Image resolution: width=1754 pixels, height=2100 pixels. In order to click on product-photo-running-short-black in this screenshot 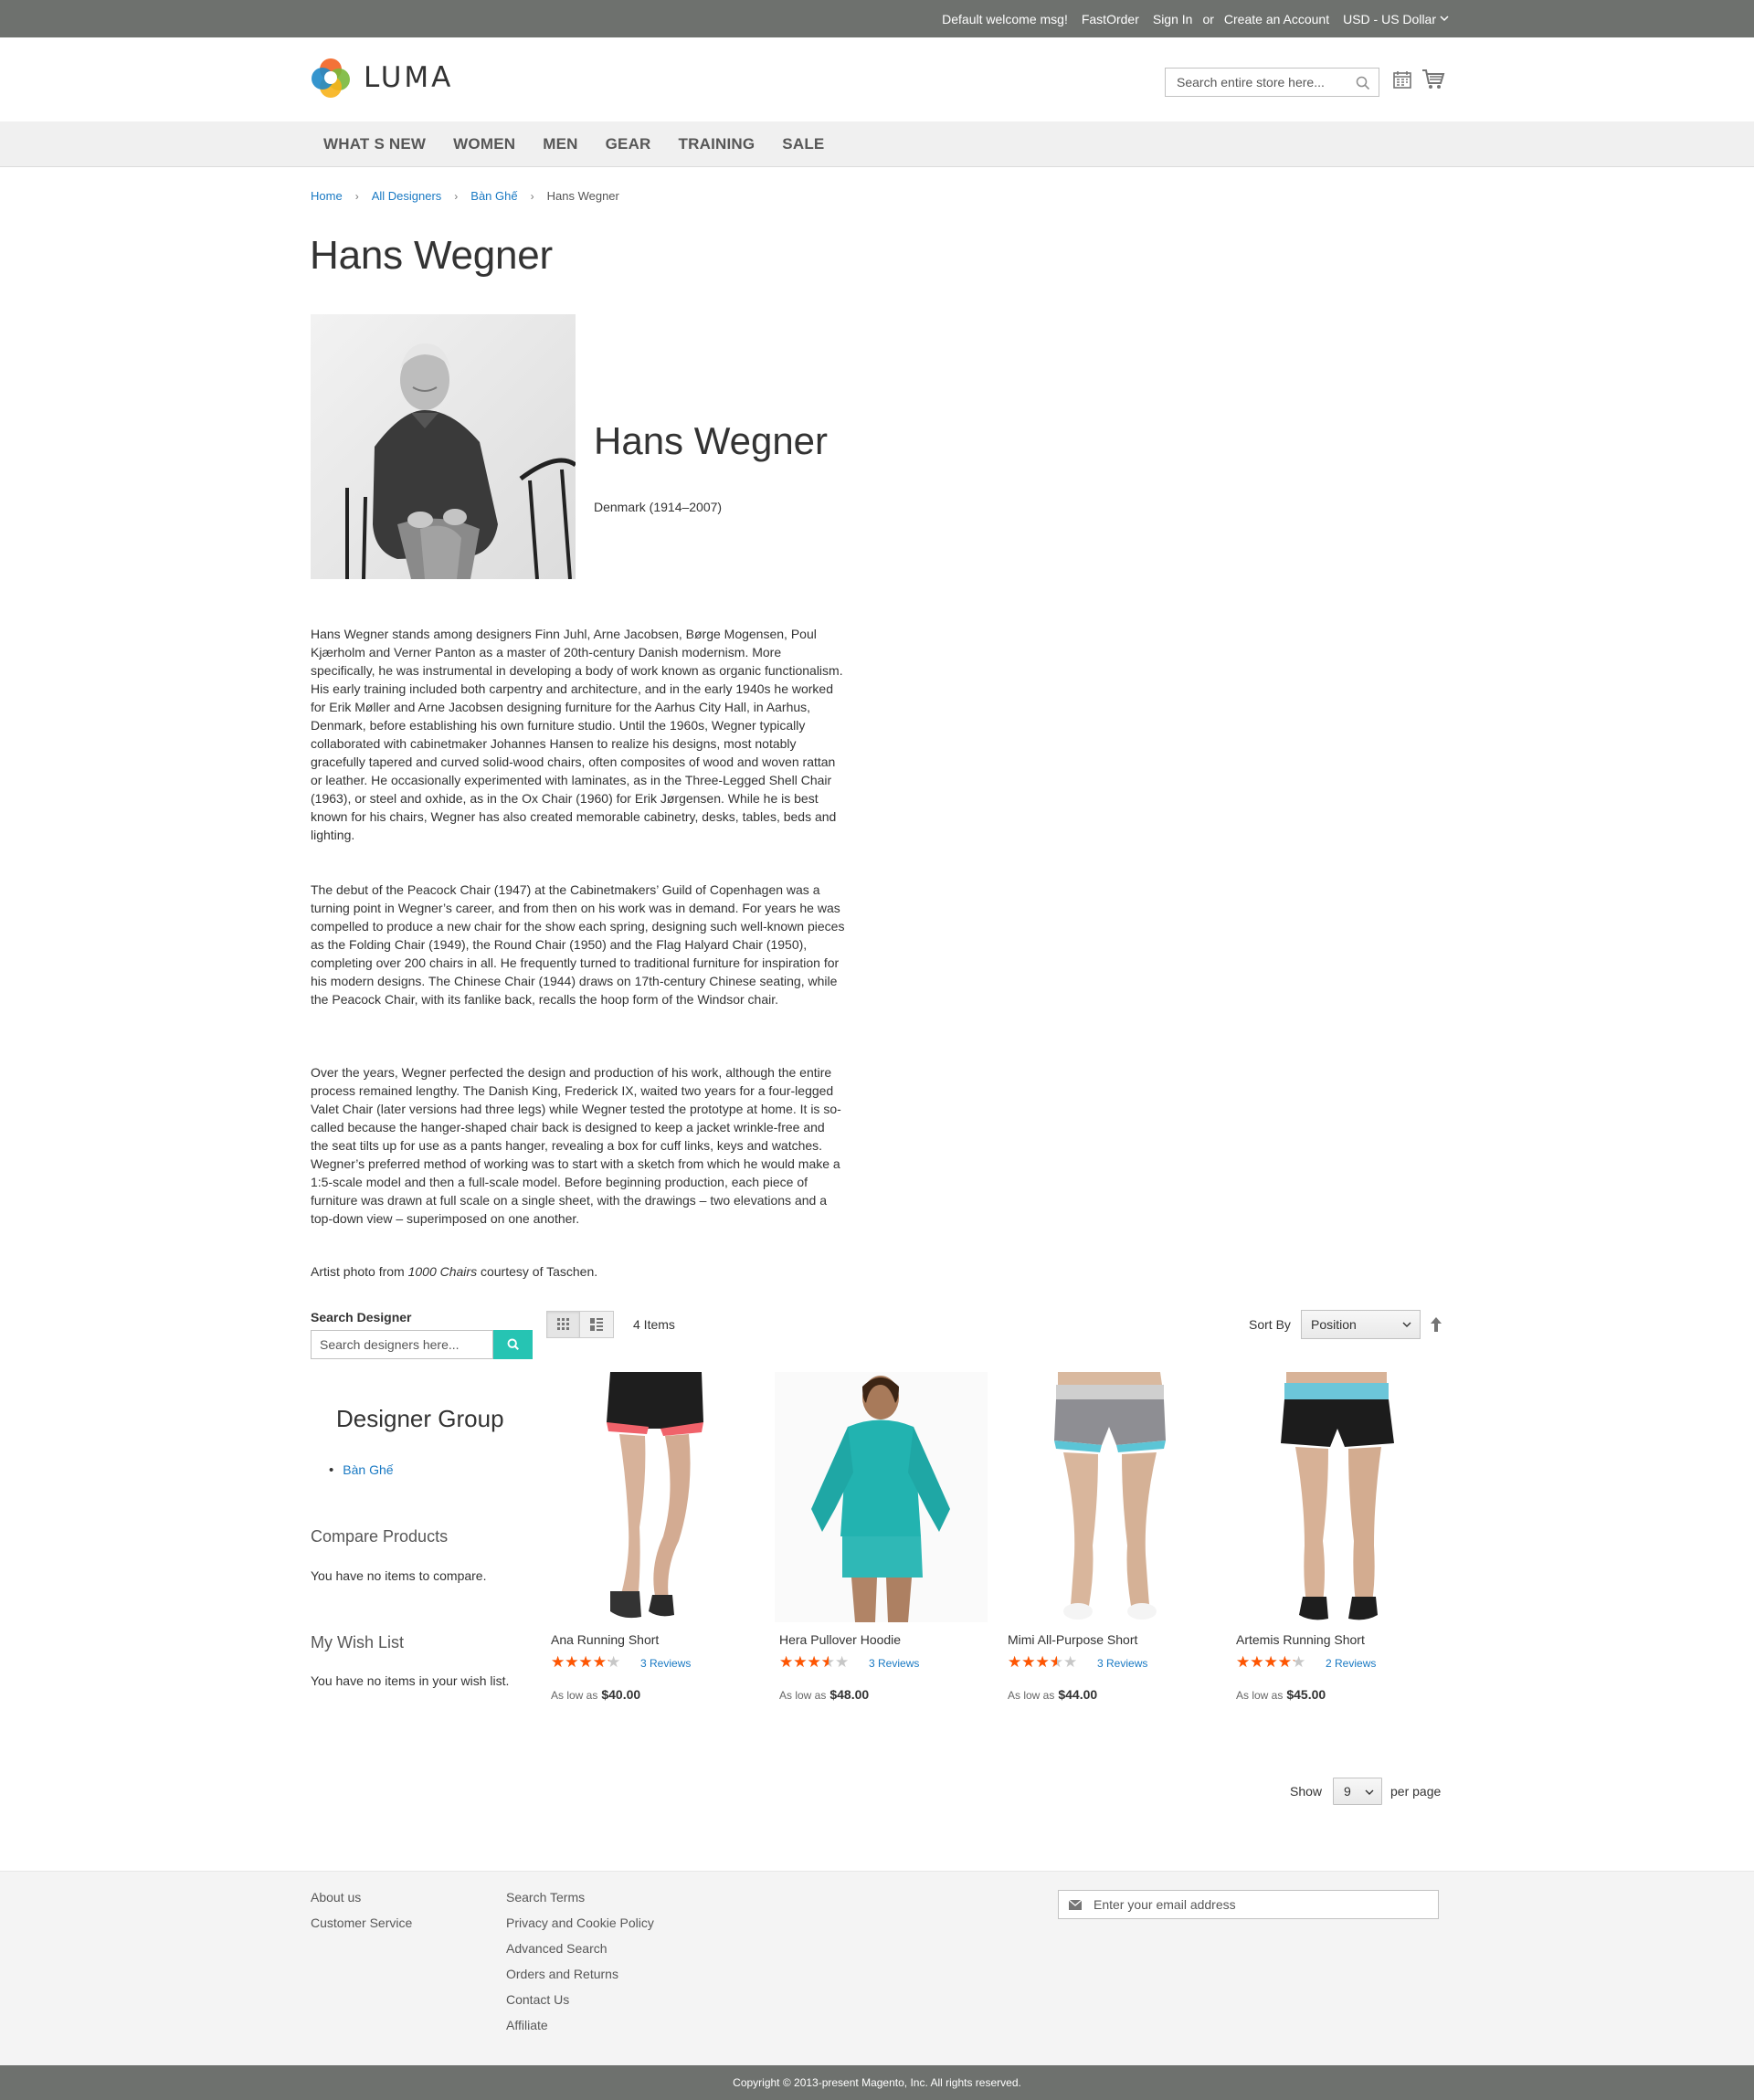, I will do `click(1337, 1496)`.